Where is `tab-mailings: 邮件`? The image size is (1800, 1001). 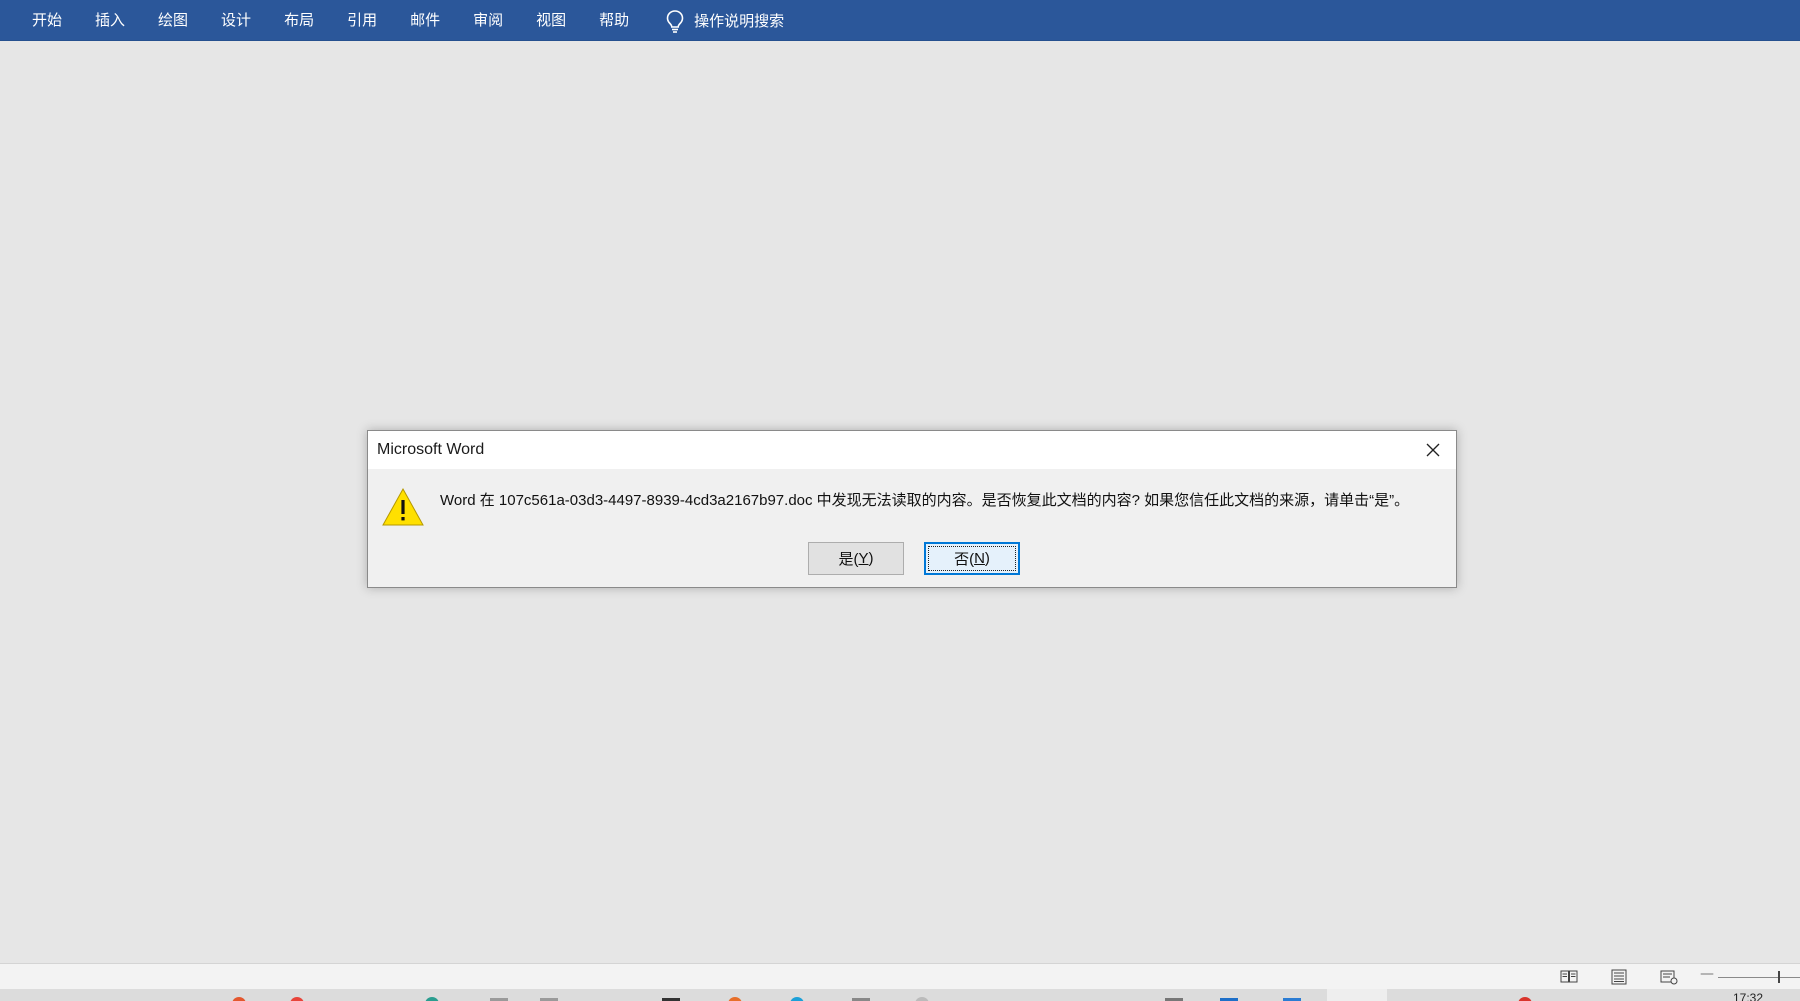
tab-mailings: 邮件 is located at coordinates (425, 20).